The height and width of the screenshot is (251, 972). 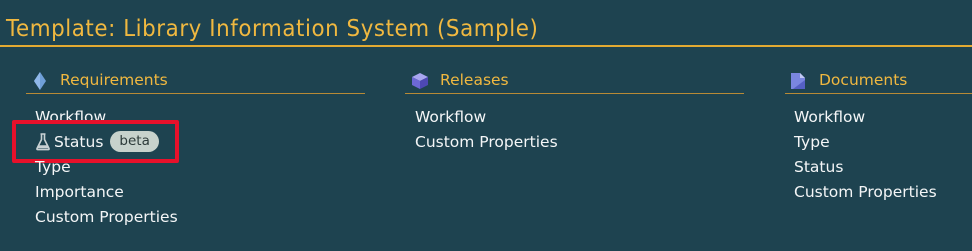 I want to click on documents-section: Documents, so click(x=878, y=80).